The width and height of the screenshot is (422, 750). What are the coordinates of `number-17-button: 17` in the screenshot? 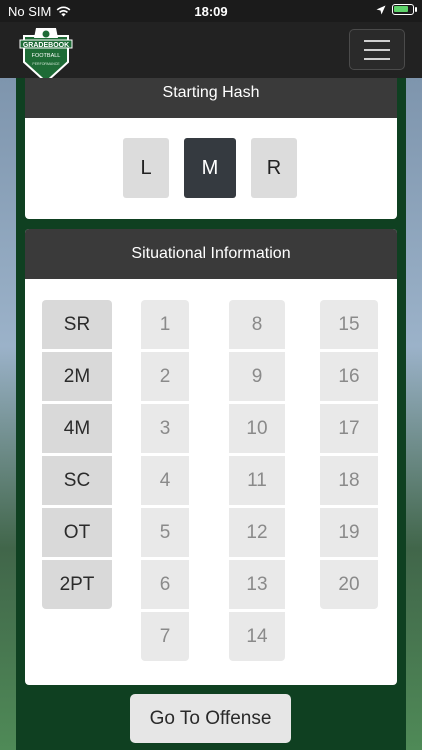 It's located at (349, 428).